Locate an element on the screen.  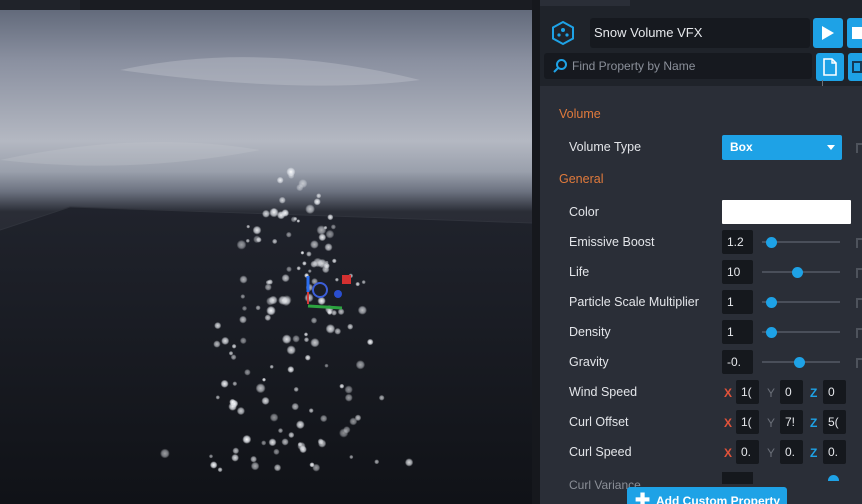
play-button is located at coordinates (828, 33).